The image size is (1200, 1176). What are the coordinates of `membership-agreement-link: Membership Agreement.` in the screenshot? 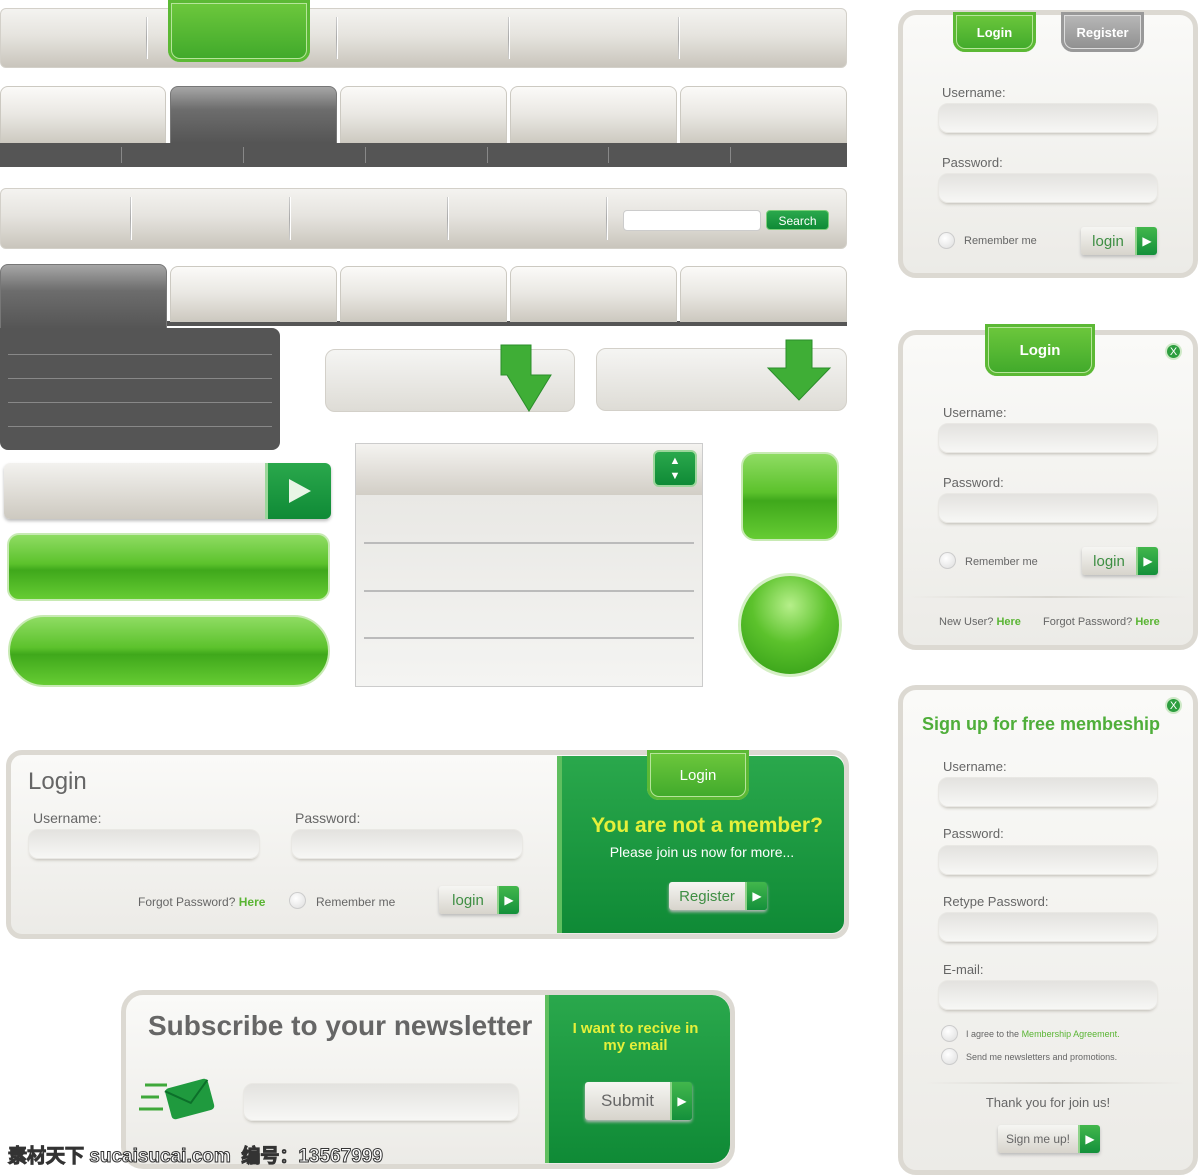 It's located at (1071, 1034).